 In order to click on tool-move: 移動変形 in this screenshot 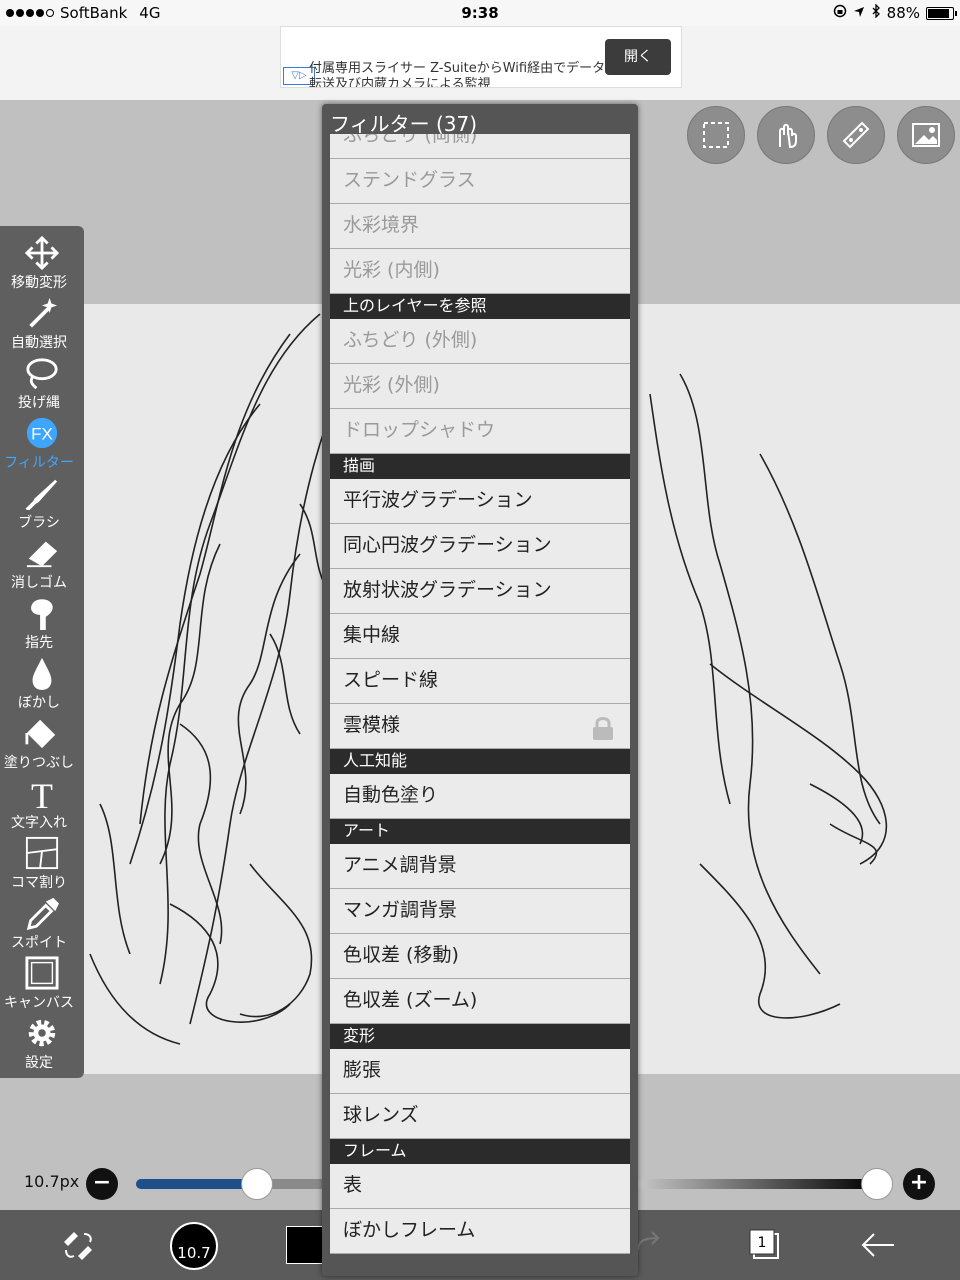, I will do `click(42, 264)`.